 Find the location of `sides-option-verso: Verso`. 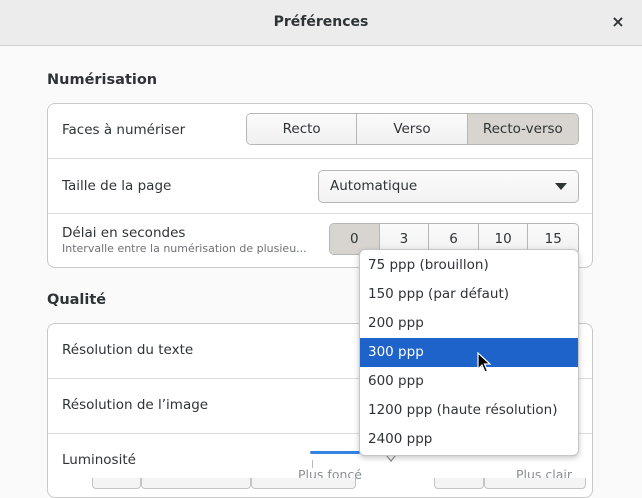

sides-option-verso: Verso is located at coordinates (412, 129).